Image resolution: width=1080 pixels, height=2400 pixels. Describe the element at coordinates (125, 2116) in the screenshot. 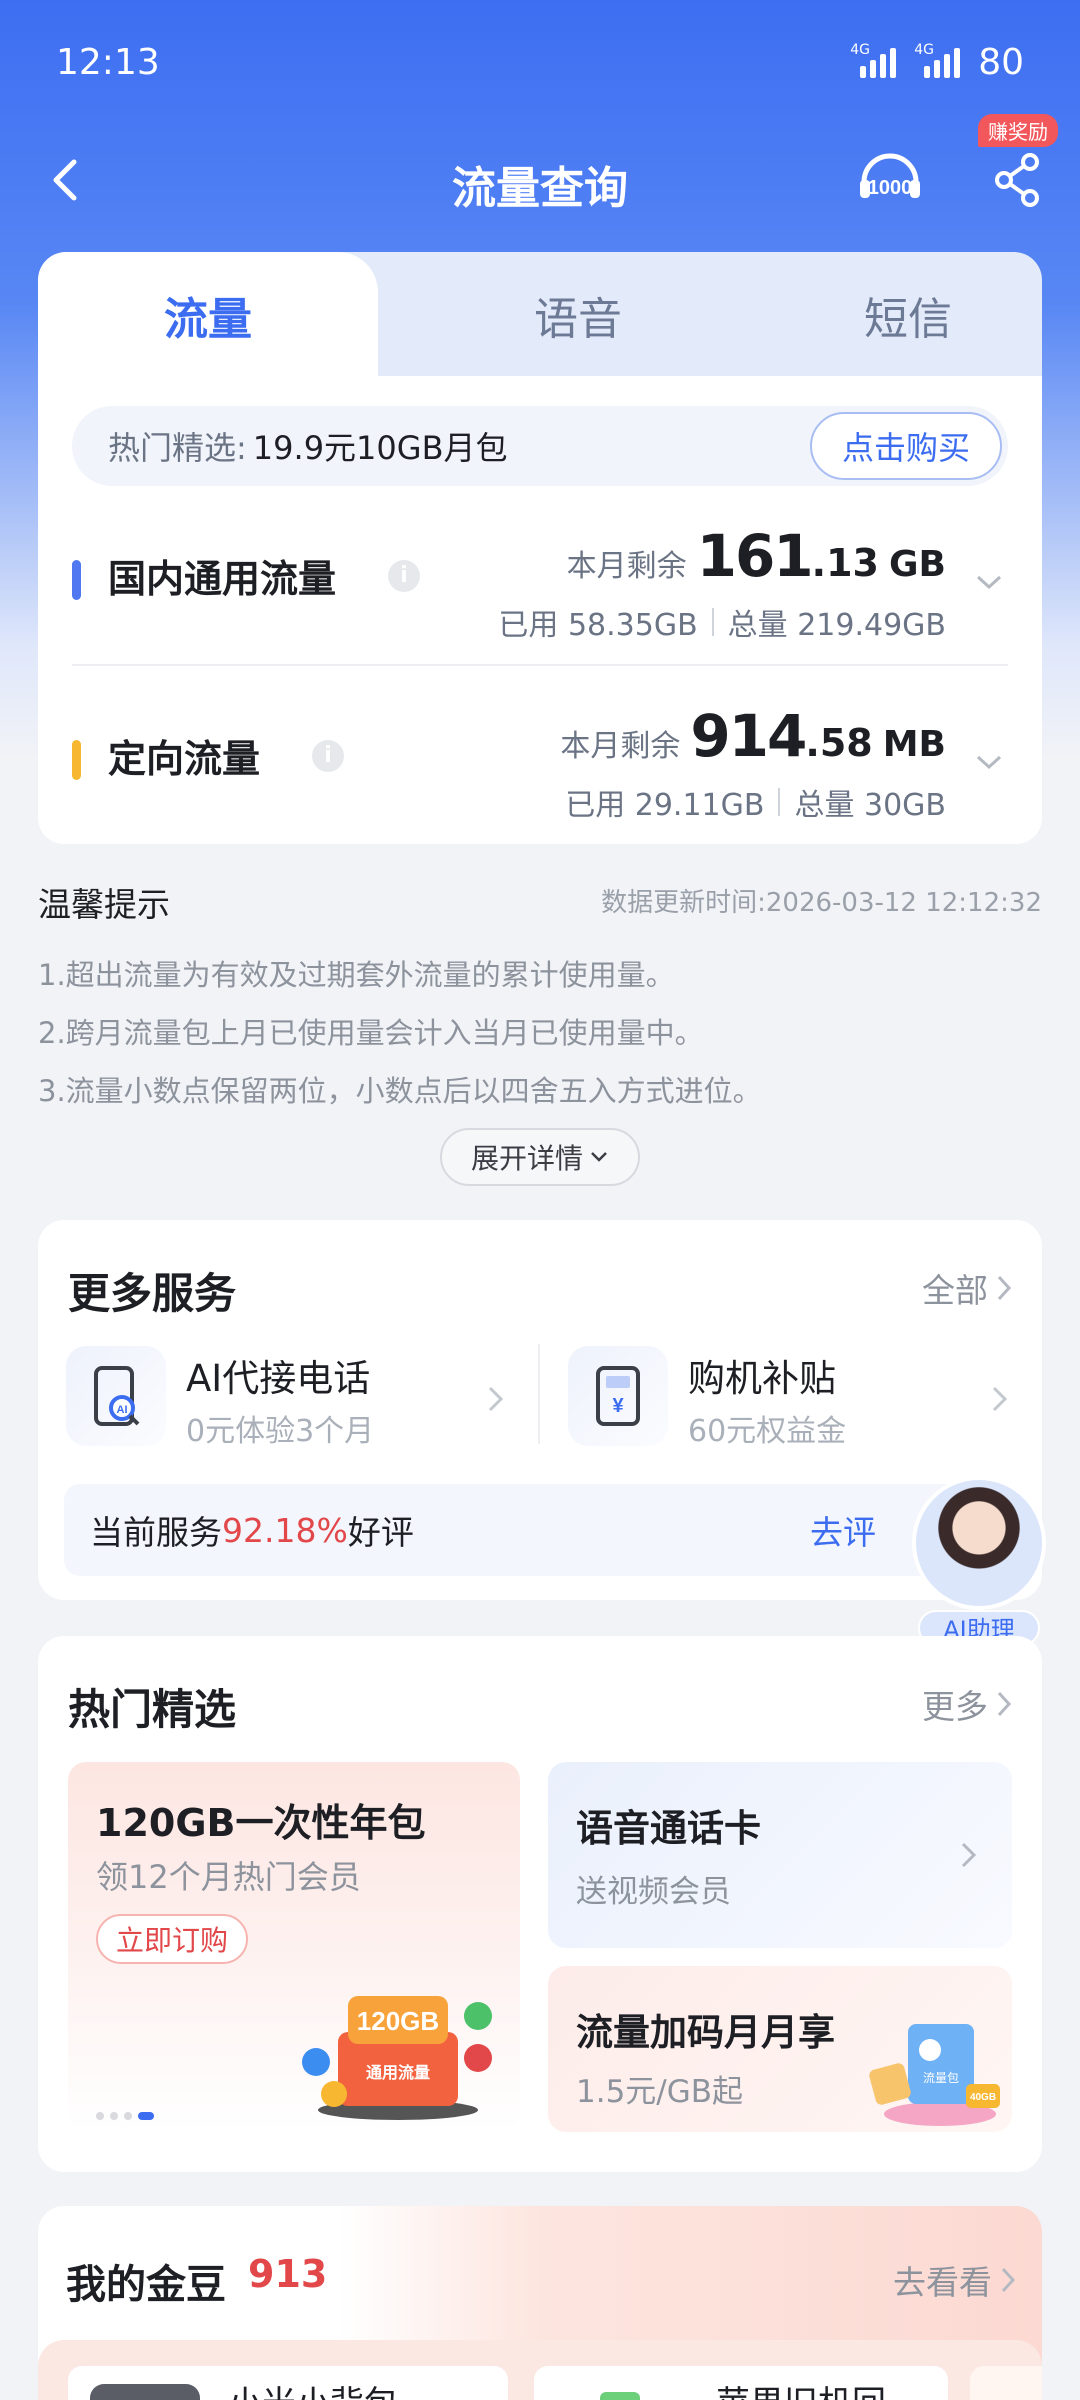

I see `carousel-dots` at that location.